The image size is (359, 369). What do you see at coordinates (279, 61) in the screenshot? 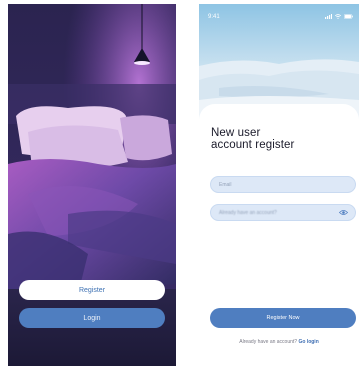
I see `snow-dunes-header-image` at bounding box center [279, 61].